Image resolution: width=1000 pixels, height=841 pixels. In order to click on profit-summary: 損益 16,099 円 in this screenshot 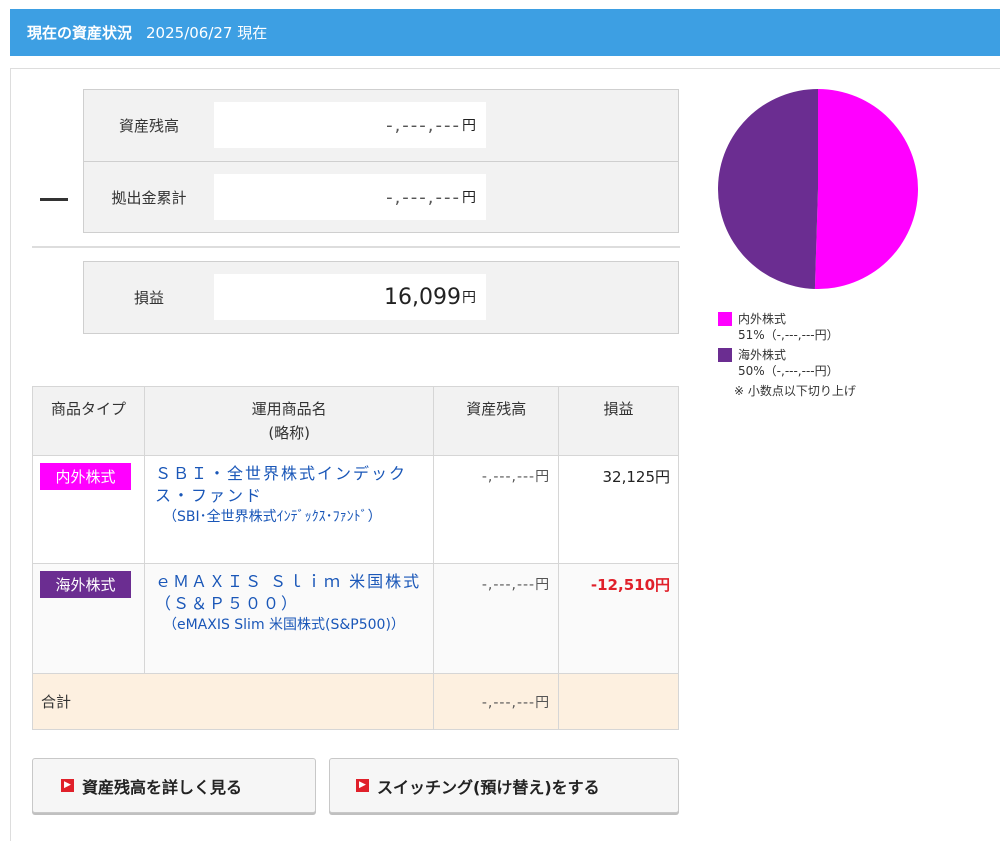, I will do `click(381, 297)`.